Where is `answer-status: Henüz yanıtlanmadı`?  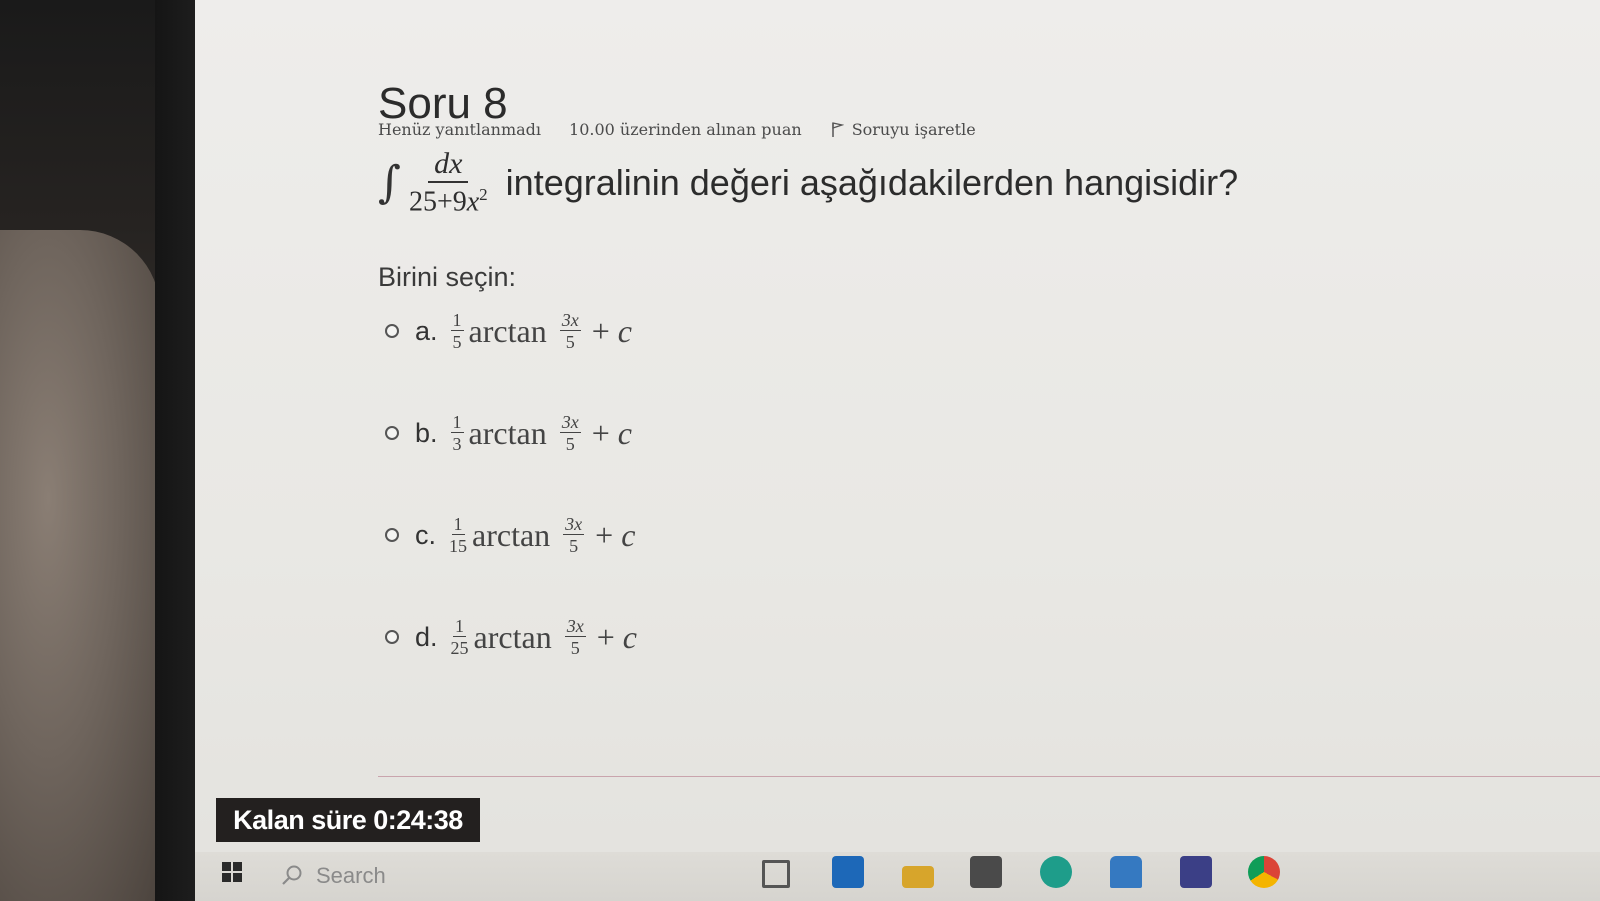
answer-status: Henüz yanıtlanmadı is located at coordinates (460, 129).